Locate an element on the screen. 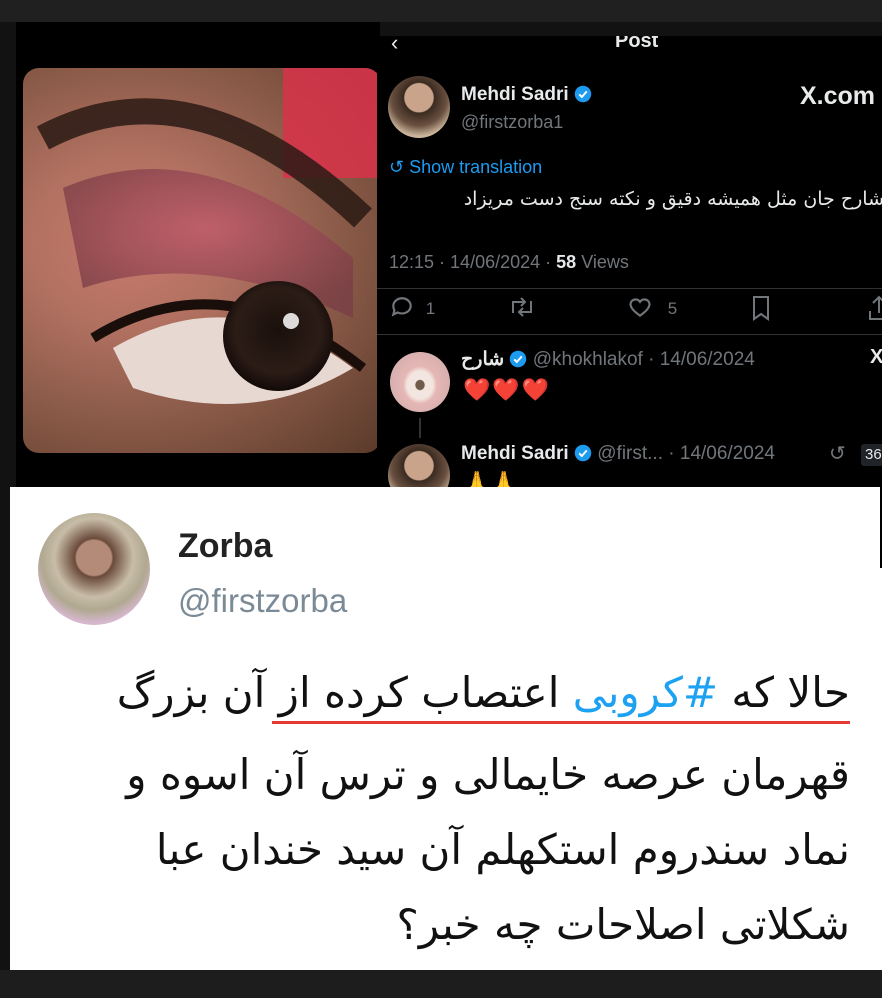 The height and width of the screenshot is (998, 882). reply-1-author: شارح is located at coordinates (482, 359).